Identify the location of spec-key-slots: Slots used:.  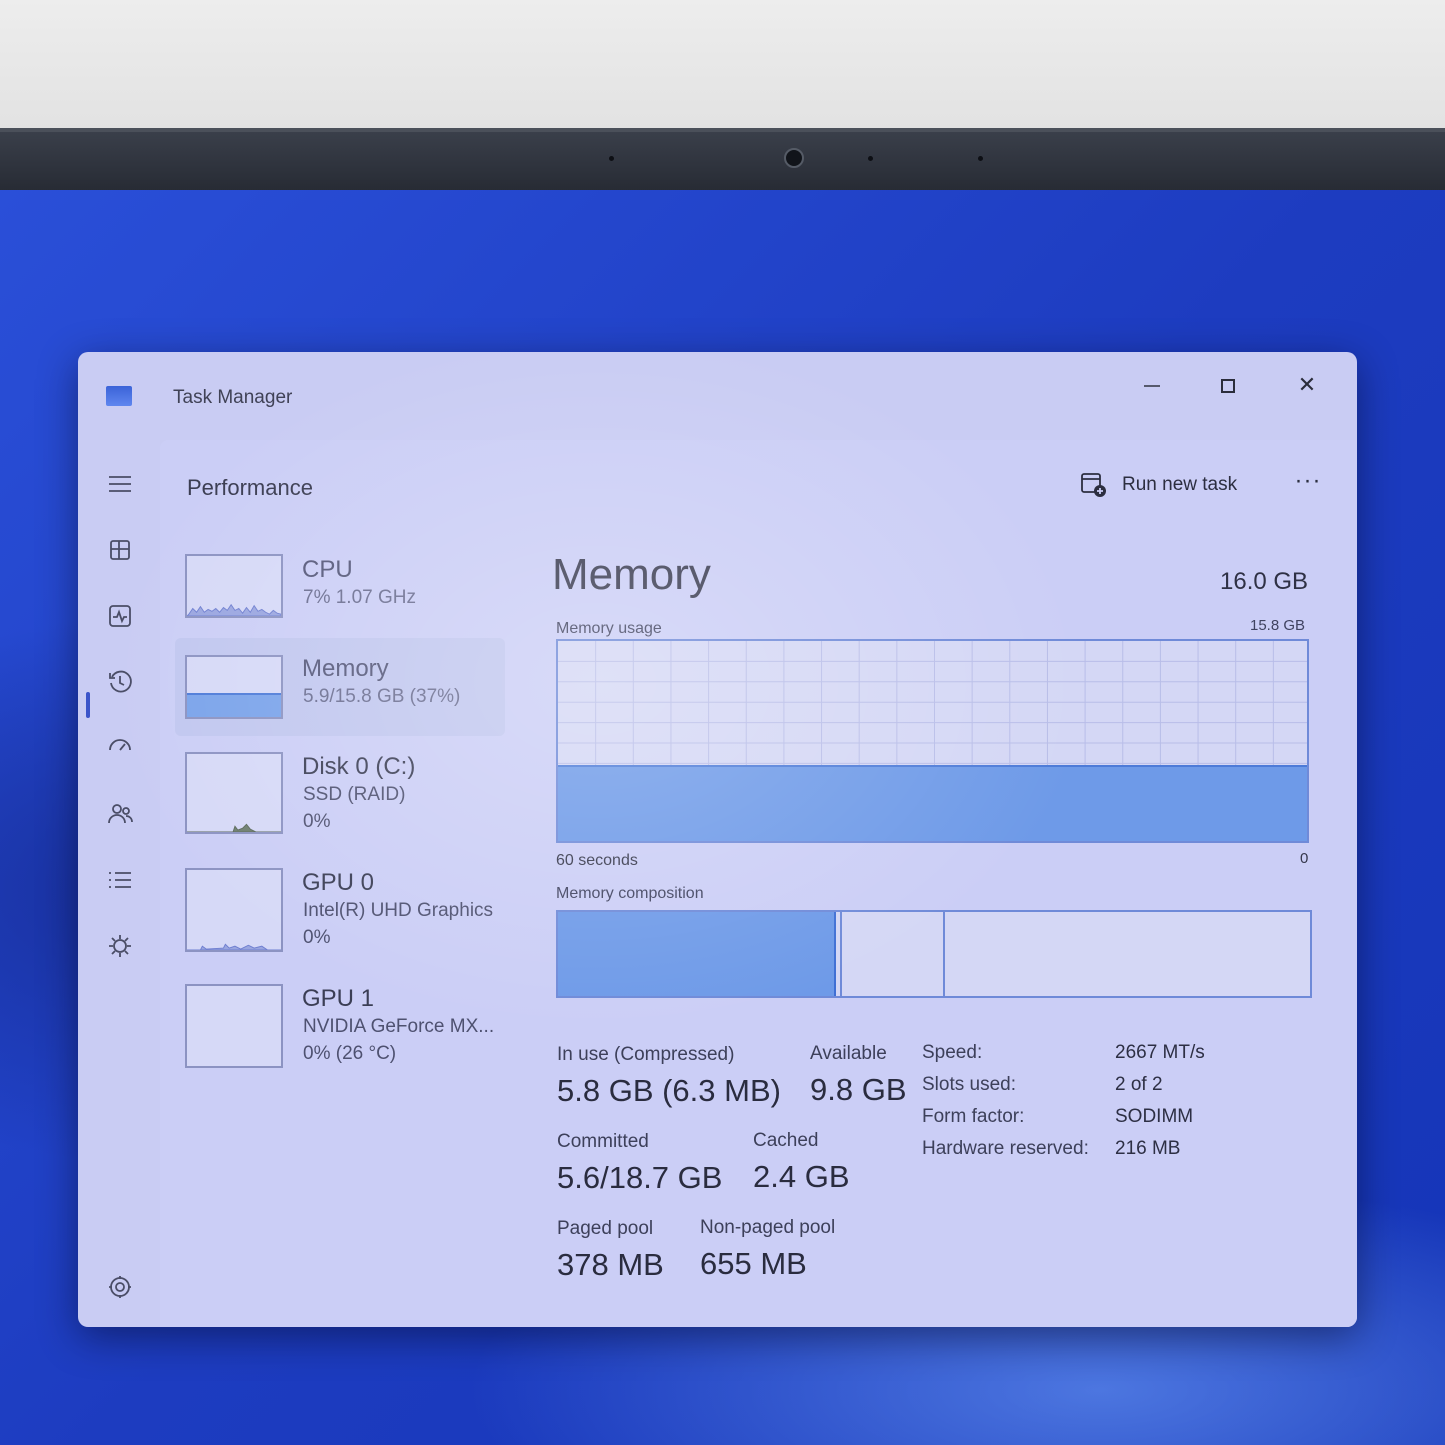
(969, 1084).